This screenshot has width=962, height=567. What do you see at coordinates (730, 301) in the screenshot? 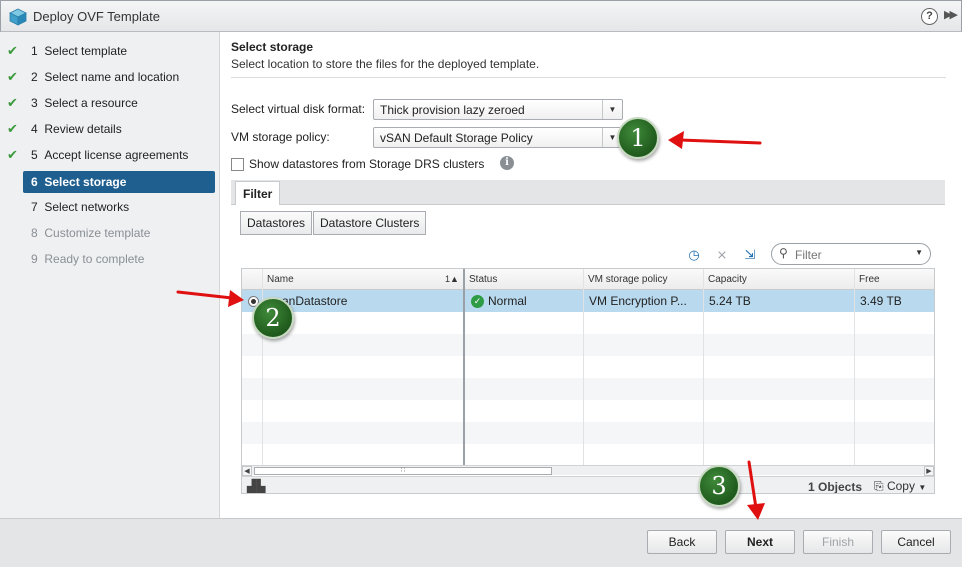
I see `cell-capacity: 5.24 TB` at bounding box center [730, 301].